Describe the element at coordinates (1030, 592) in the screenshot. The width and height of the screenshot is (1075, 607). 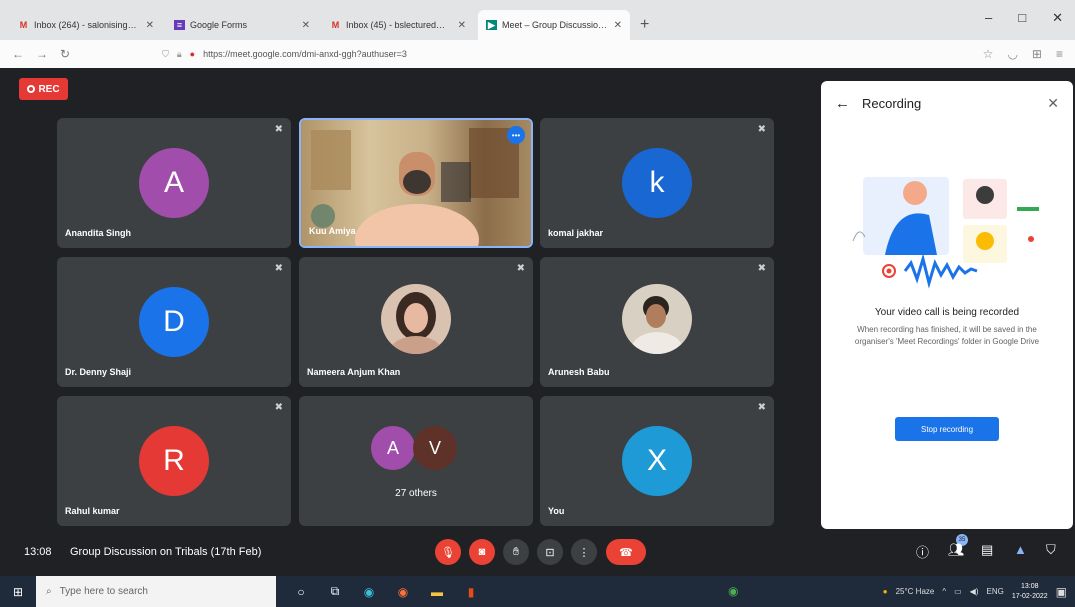
I see `clock: 13:08 17-02-2022` at that location.